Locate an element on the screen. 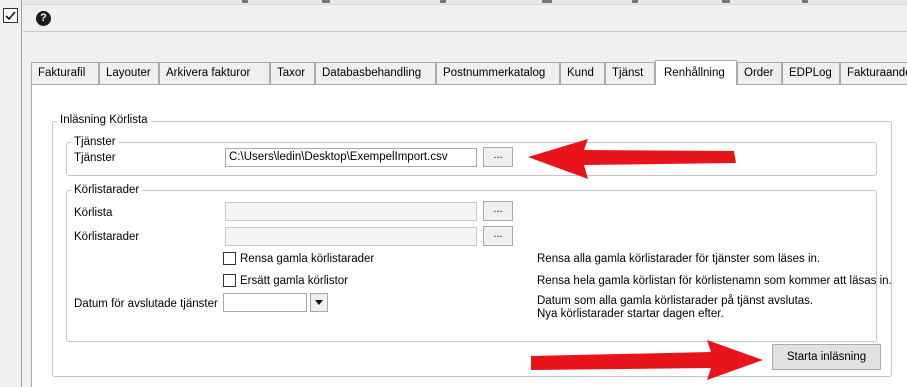  tab-postnummerkatalog: Postnummerkatalog is located at coordinates (498, 73).